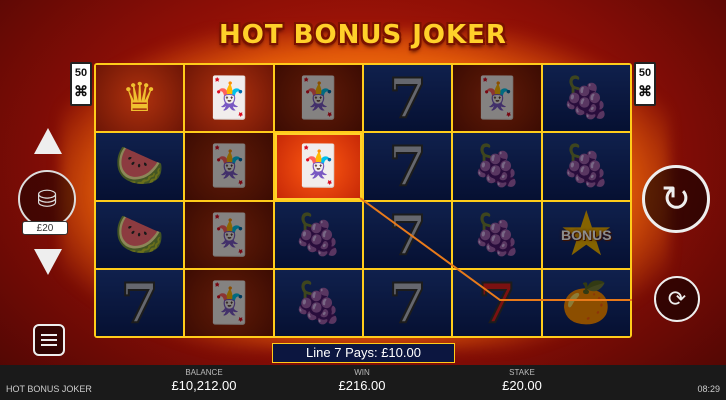  What do you see at coordinates (204, 385) in the screenshot?
I see `balance-value: £10,212.00` at bounding box center [204, 385].